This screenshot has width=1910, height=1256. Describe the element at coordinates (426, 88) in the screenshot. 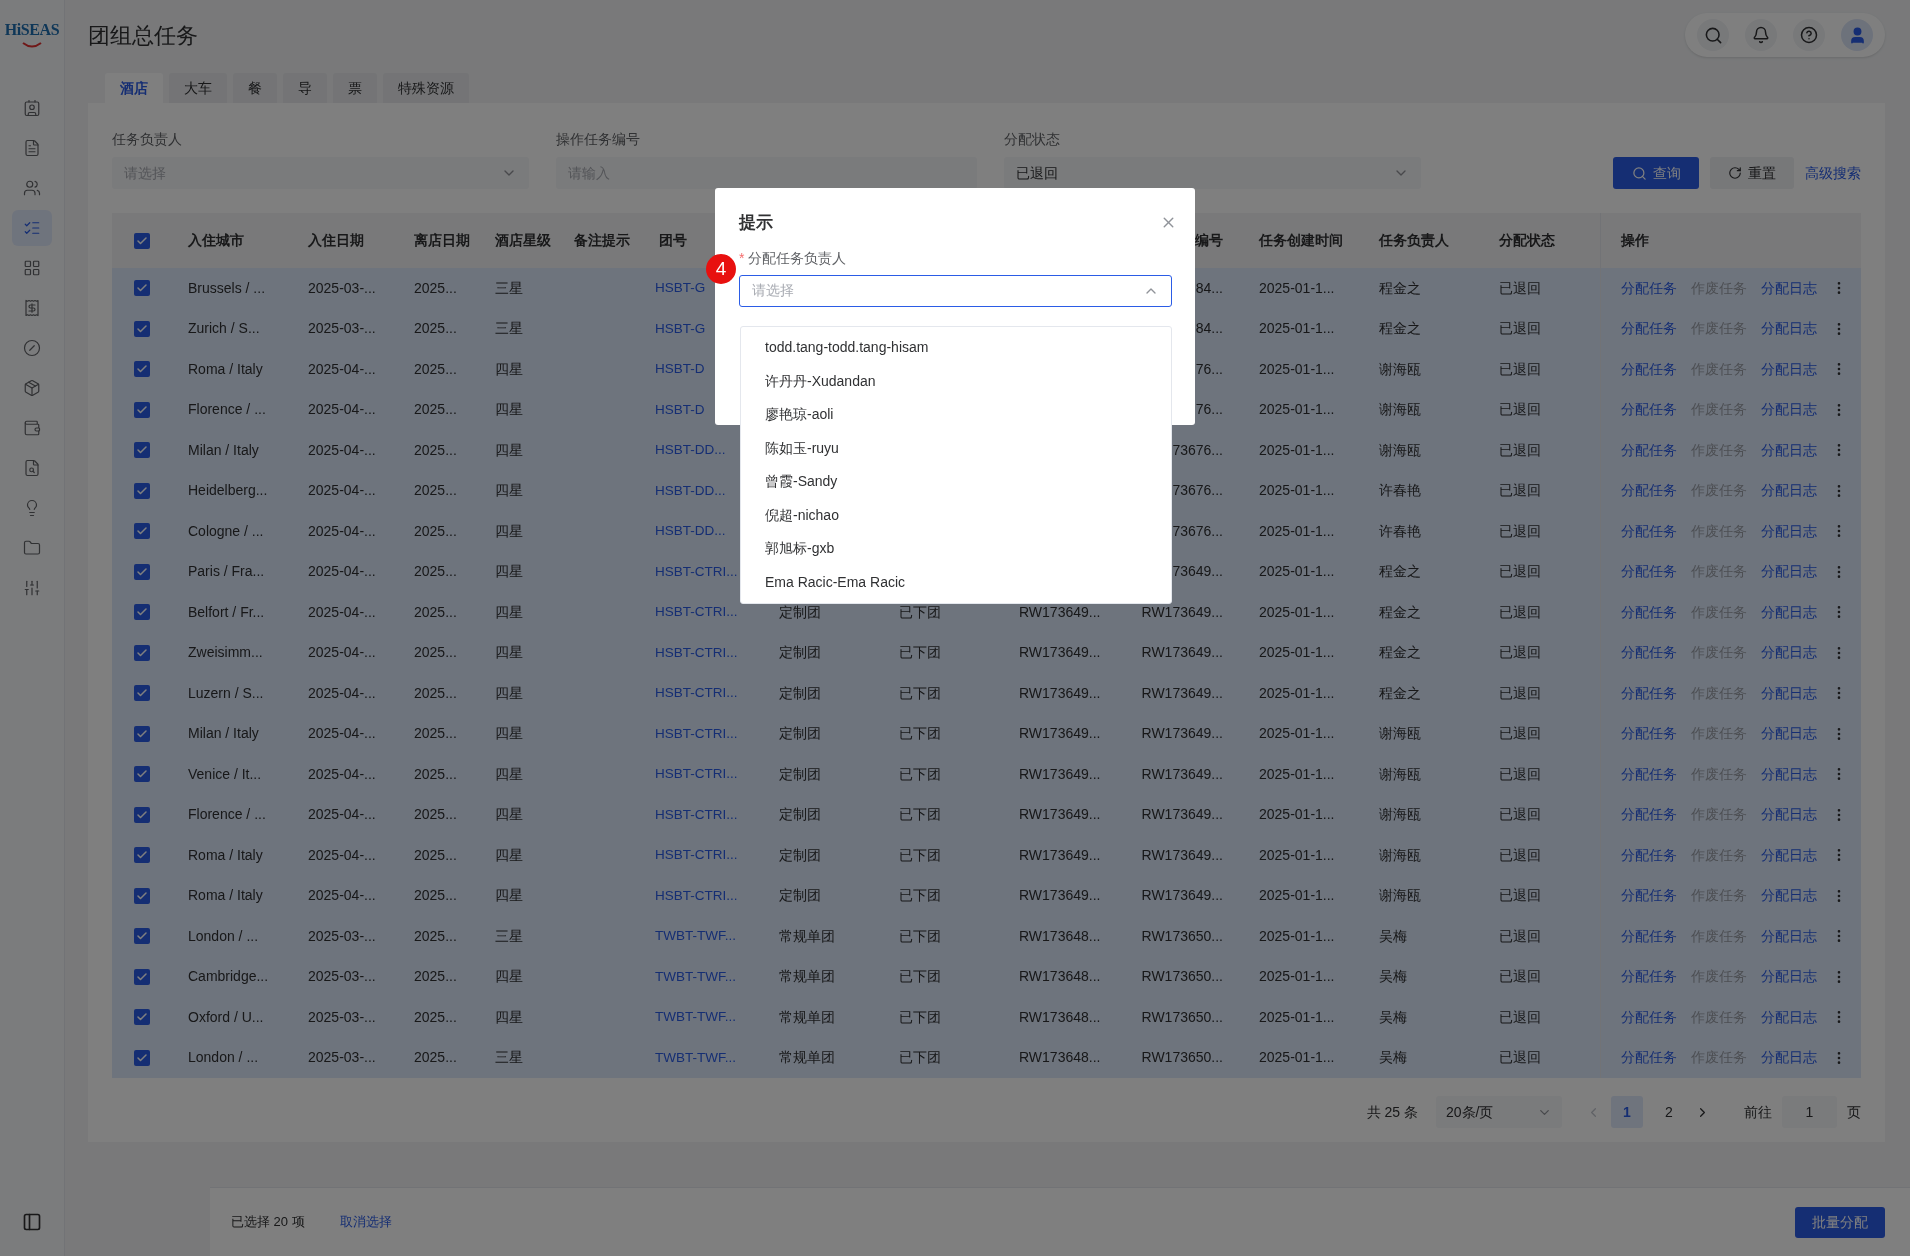

I see `tab: 特殊资源` at that location.